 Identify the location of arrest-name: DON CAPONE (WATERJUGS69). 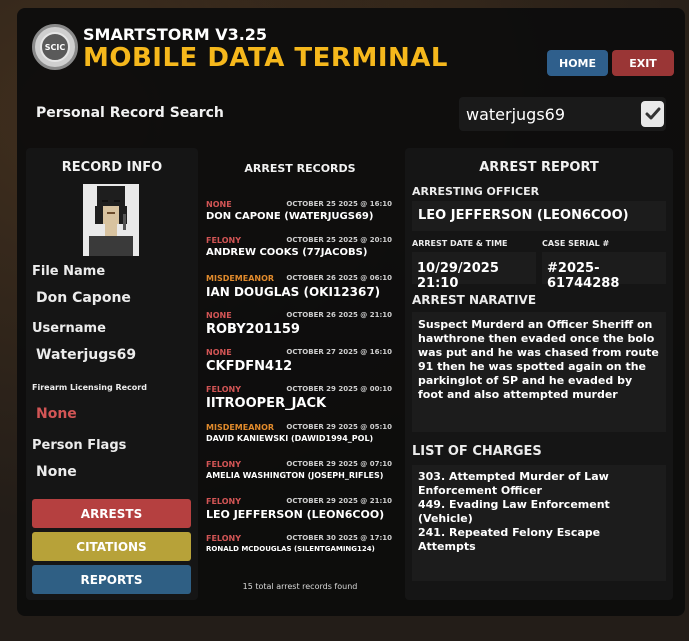
(290, 216).